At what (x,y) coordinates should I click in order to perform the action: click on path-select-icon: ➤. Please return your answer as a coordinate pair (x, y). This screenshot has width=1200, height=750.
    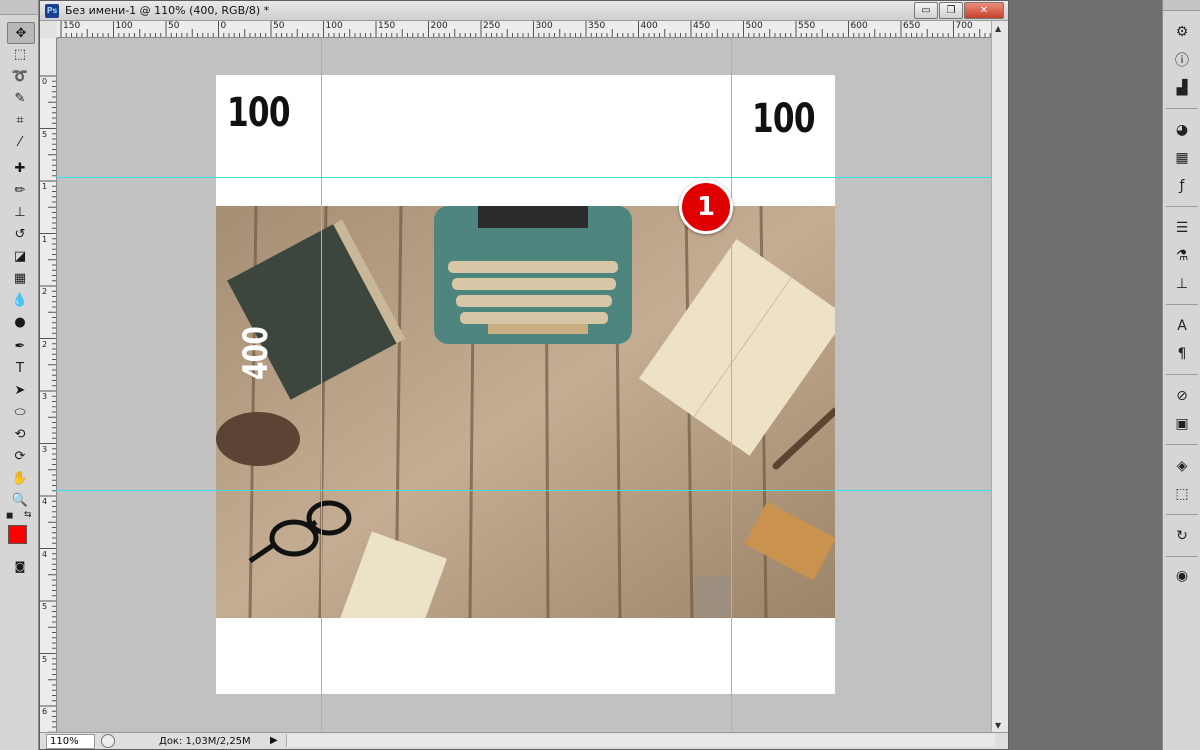
    Looking at the image, I should click on (20, 390).